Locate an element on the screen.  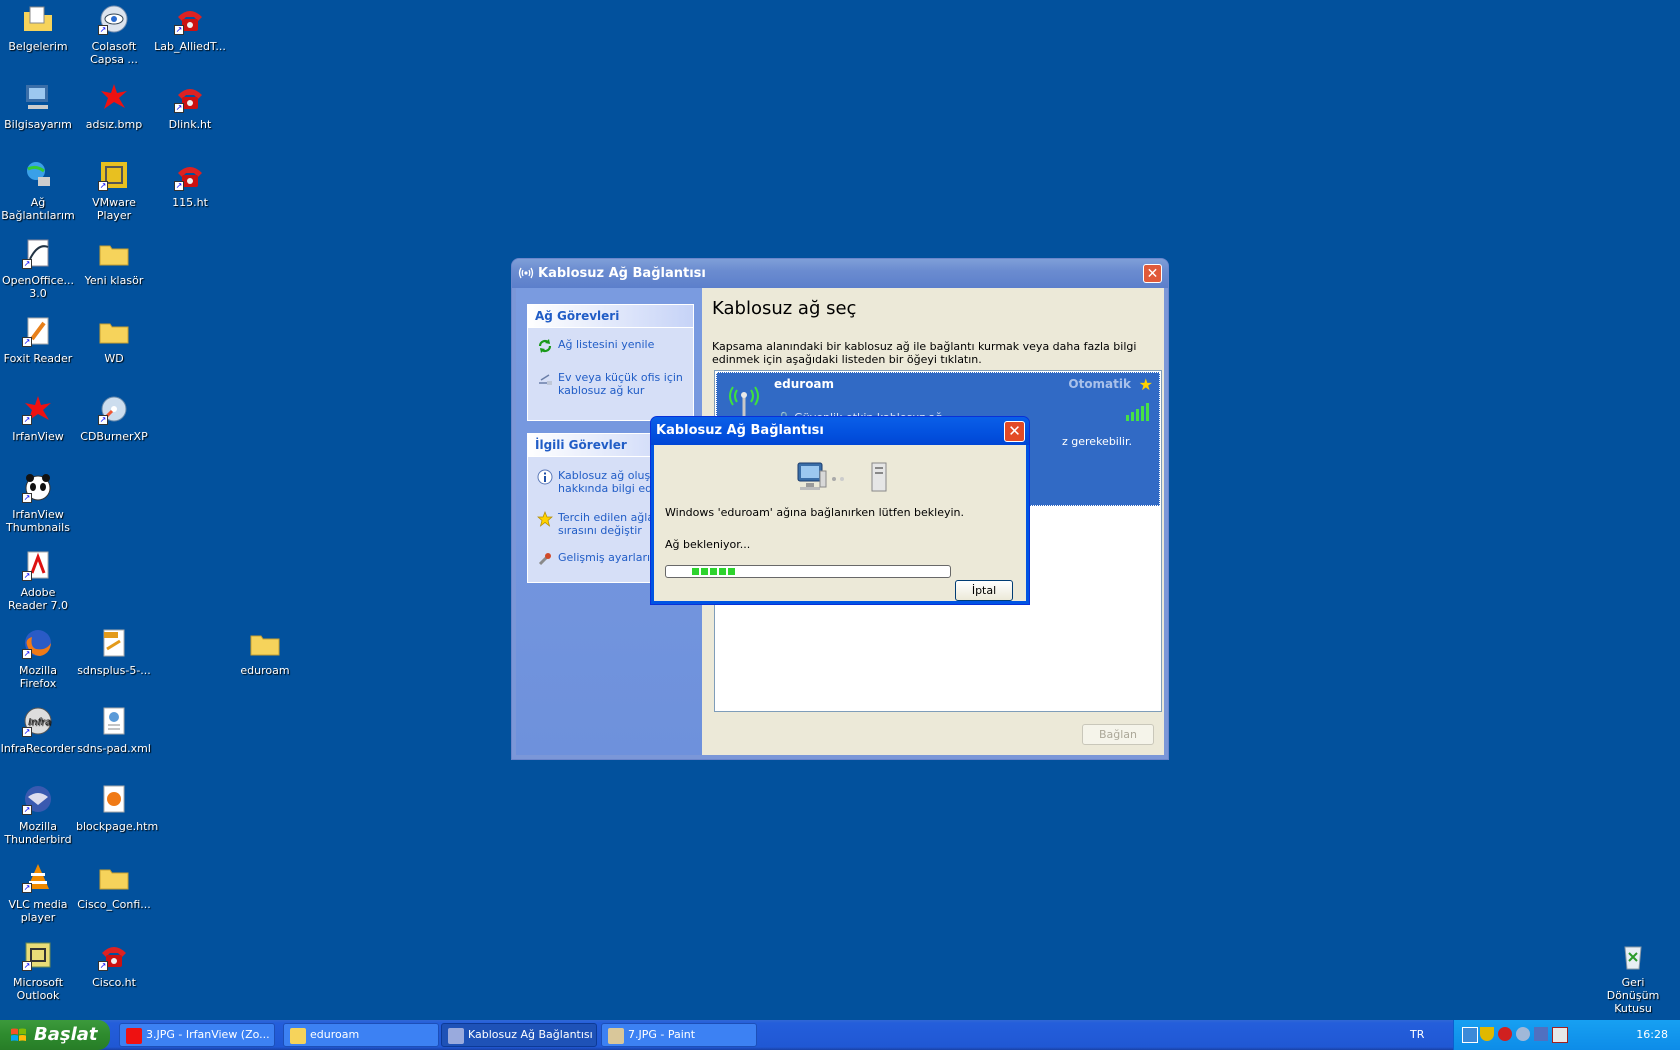
desktop-icon: WD is located at coordinates (114, 338).